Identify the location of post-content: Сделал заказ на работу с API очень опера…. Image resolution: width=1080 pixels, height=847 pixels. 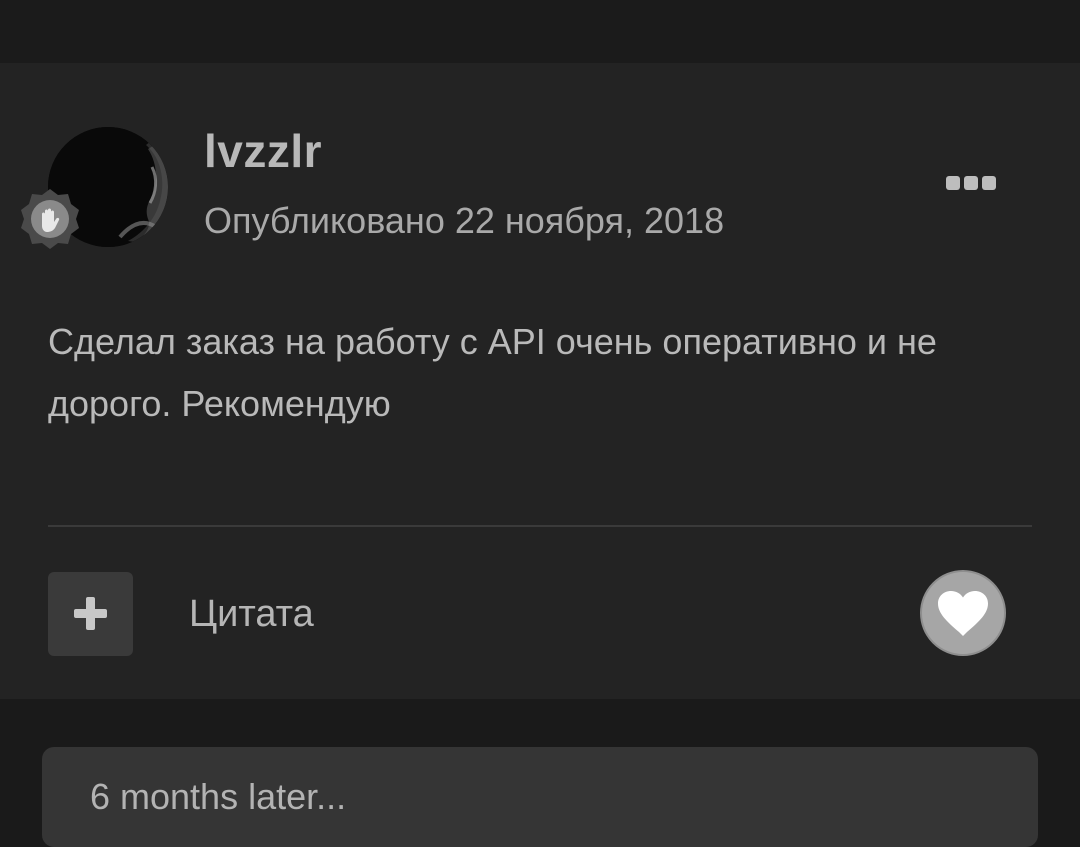
(492, 372).